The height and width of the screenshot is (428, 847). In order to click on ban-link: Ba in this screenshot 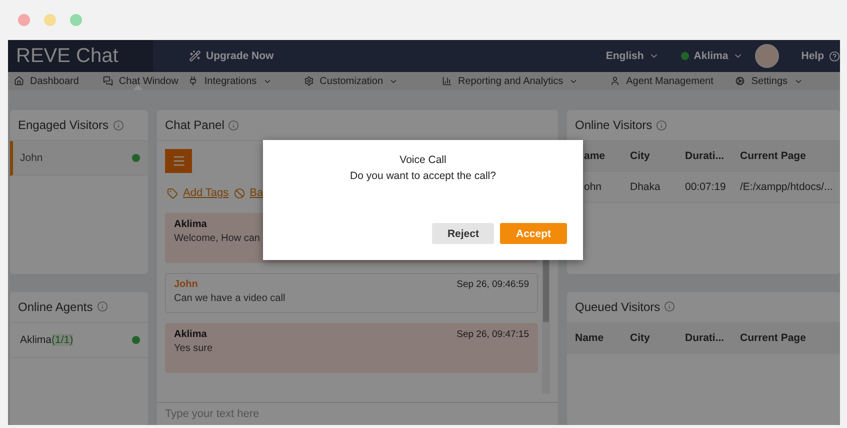, I will do `click(257, 193)`.